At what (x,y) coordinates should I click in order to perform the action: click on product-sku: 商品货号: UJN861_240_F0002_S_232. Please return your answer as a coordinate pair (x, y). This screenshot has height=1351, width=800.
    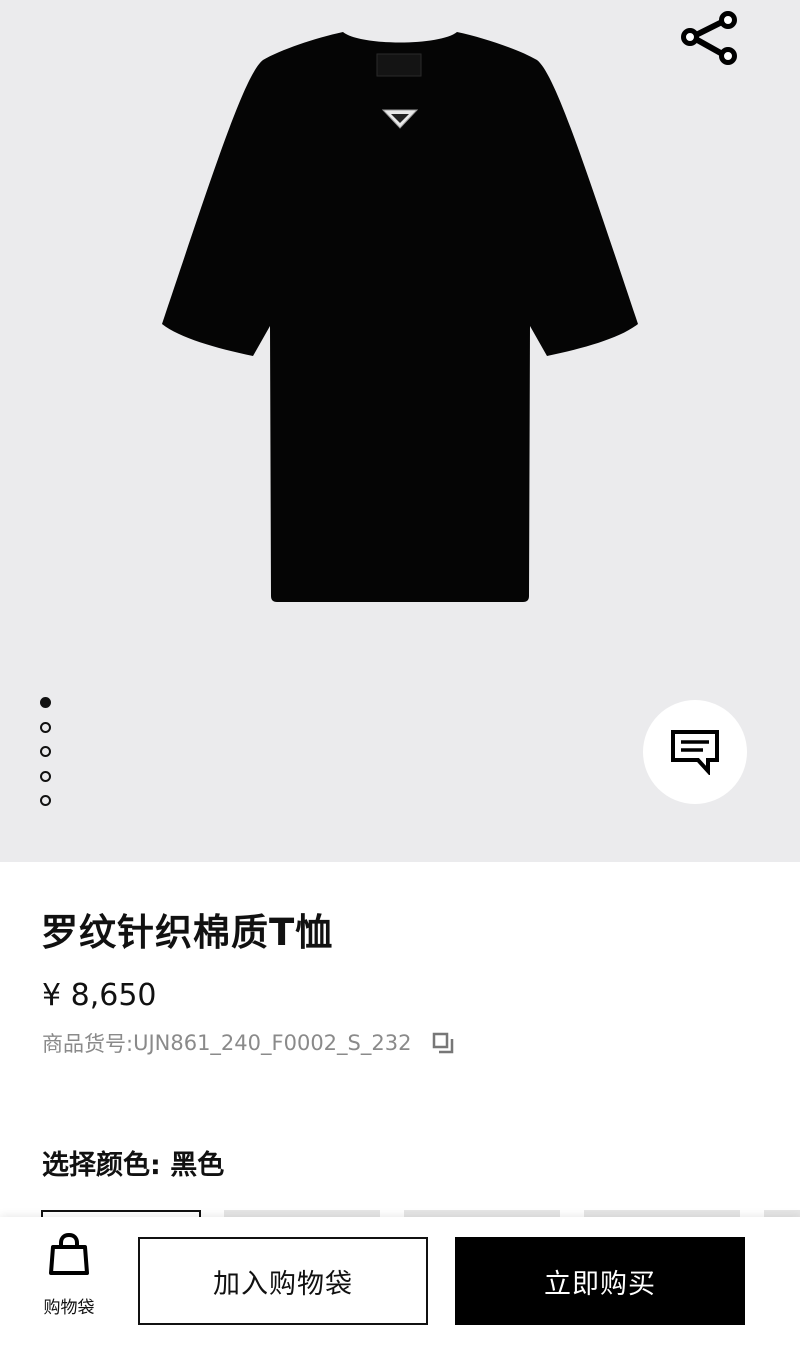
    Looking at the image, I should click on (248, 1043).